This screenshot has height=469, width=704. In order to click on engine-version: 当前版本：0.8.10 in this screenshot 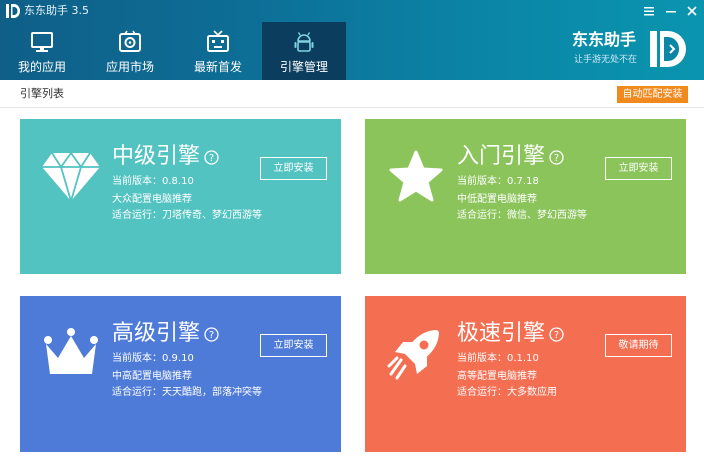, I will do `click(153, 181)`.